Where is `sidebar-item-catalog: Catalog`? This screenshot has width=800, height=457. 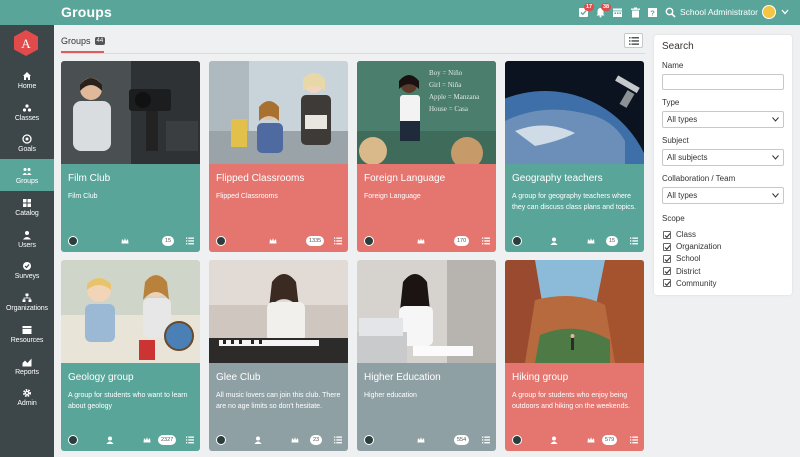
sidebar-item-catalog: Catalog is located at coordinates (27, 207).